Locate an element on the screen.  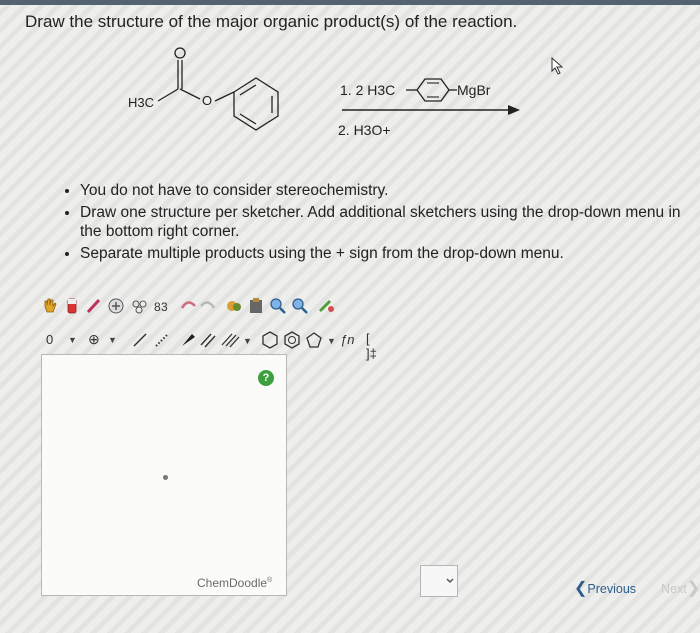
reaction-scheme: H3C O 1. 2 H3C MgBr 2. H3O+ is located at coordinates (324, 92).